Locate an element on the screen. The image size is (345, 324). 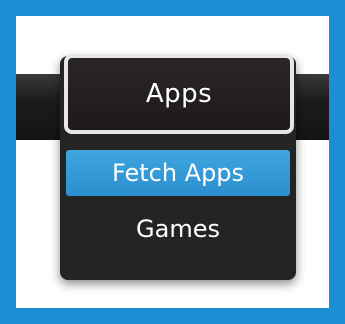
menu-item-fetch-apps: Fetch Apps is located at coordinates (178, 173).